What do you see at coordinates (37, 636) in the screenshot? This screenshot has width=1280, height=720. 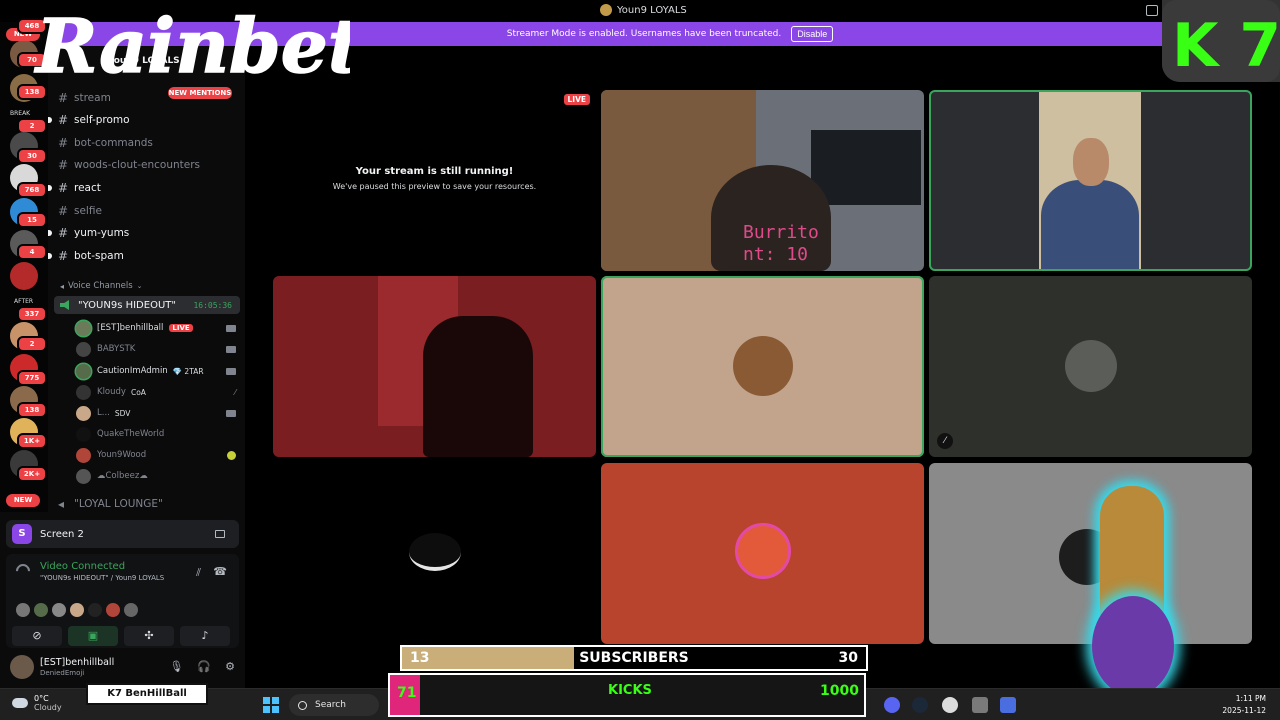 I see `camera-off-button: ⊘` at bounding box center [37, 636].